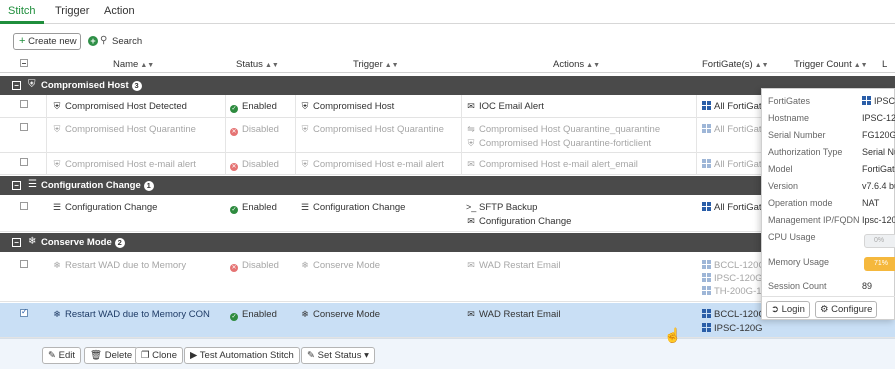 The height and width of the screenshot is (369, 895). Describe the element at coordinates (878, 135) in the screenshot. I see `popup-value: FG120G` at that location.